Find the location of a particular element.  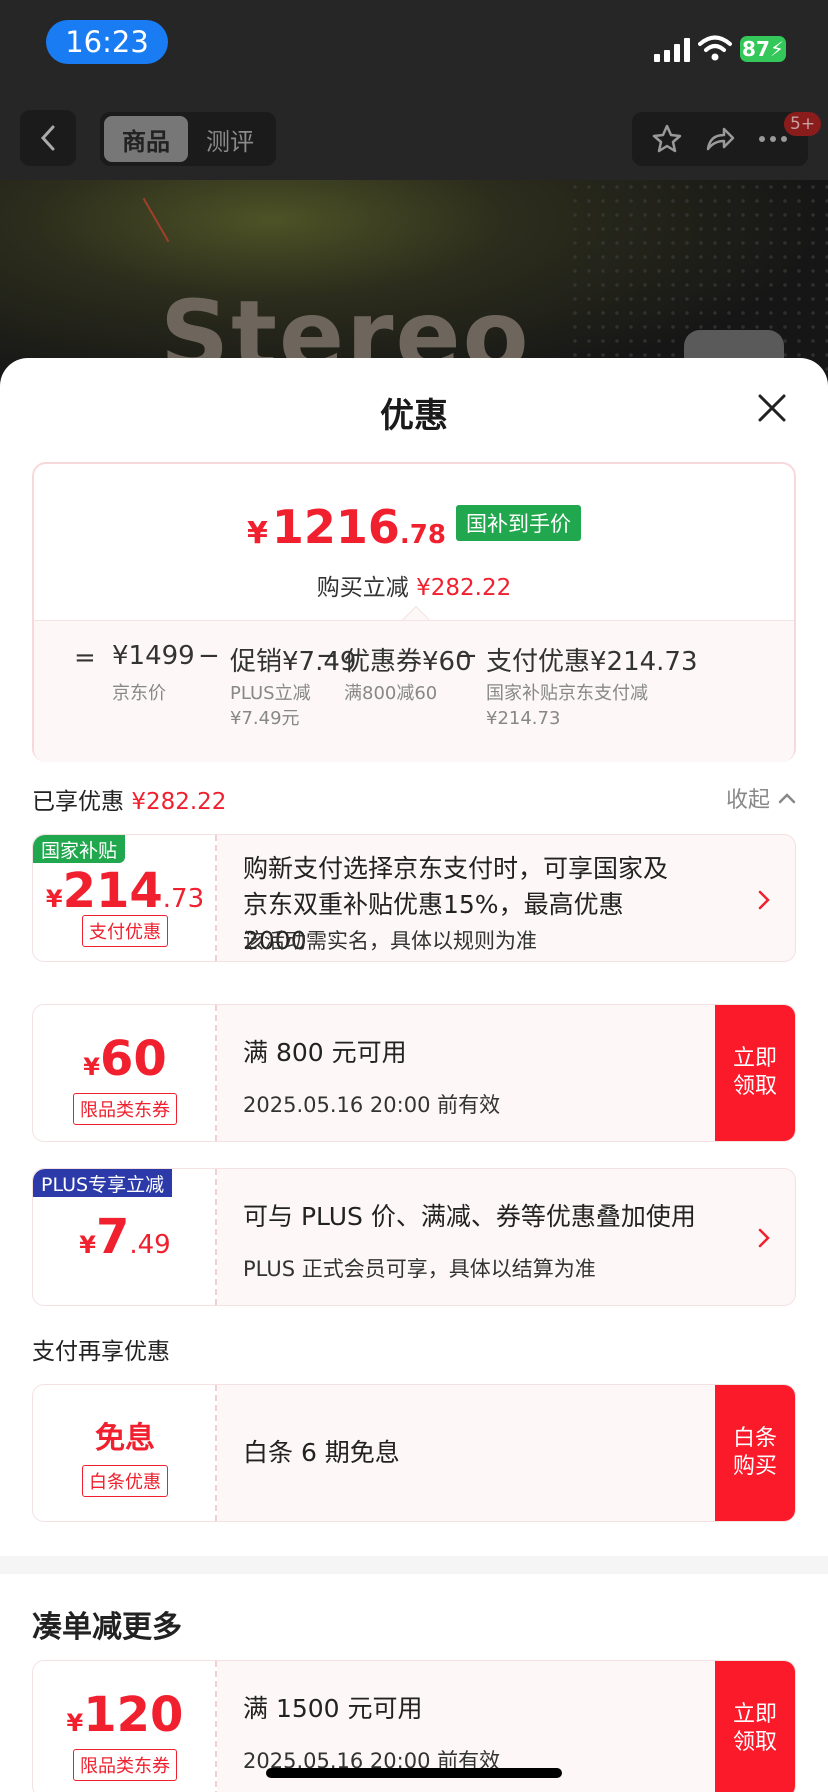

coupon-amount-area: ¥60 限品类东券 is located at coordinates (125, 1073).